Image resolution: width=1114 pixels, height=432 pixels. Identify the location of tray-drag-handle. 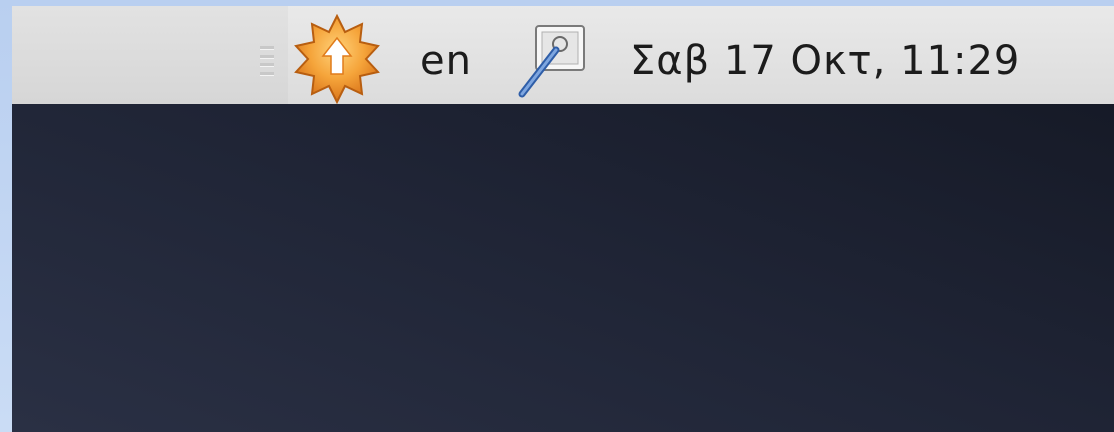
(267, 61).